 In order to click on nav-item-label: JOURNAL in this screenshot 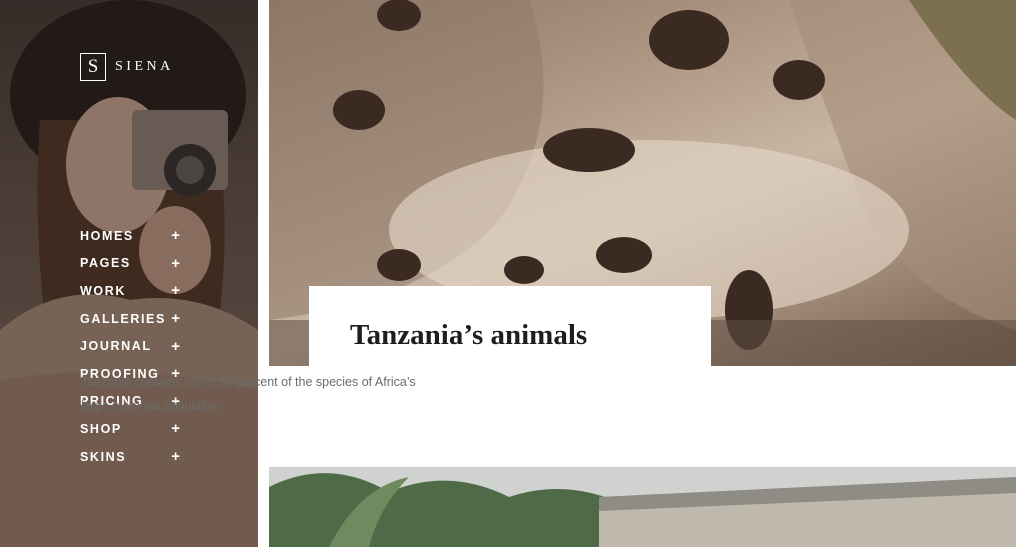, I will do `click(116, 346)`.